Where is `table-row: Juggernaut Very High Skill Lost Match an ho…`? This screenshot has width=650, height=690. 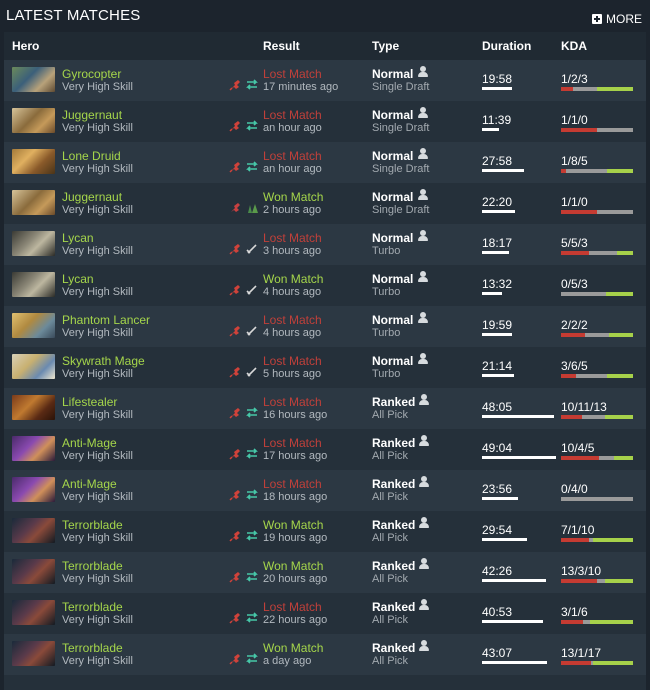 table-row: Juggernaut Very High Skill Lost Match an ho… is located at coordinates (325, 121).